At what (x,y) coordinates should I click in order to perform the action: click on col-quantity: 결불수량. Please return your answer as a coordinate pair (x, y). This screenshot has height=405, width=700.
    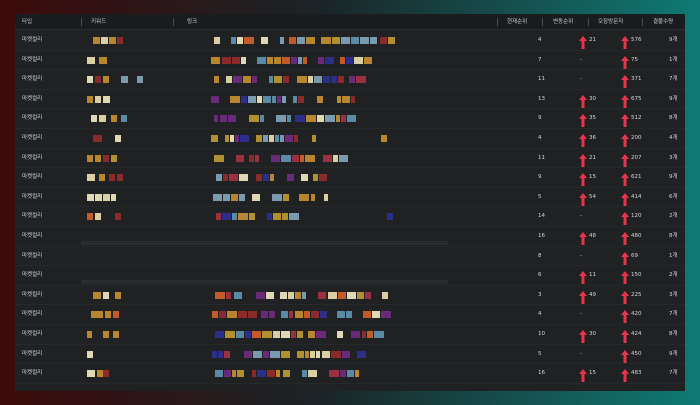
    Looking at the image, I should click on (663, 22).